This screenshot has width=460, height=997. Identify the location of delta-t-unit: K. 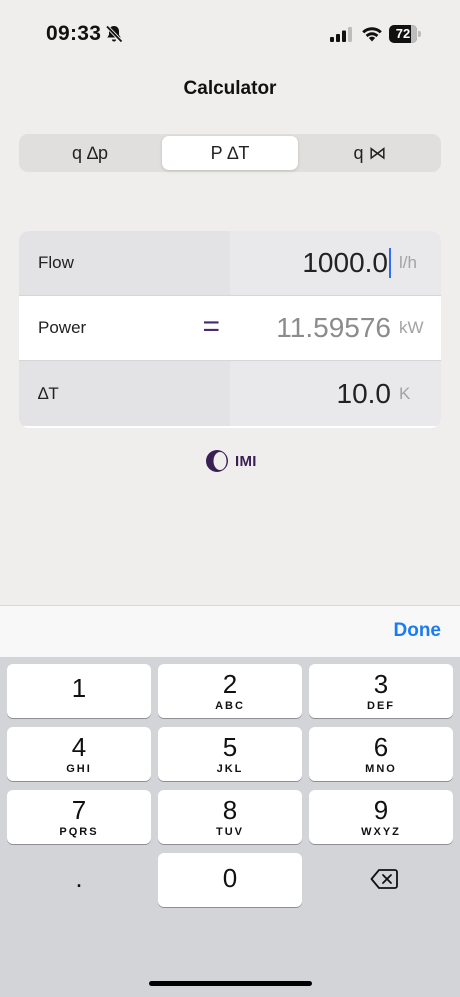
(405, 393).